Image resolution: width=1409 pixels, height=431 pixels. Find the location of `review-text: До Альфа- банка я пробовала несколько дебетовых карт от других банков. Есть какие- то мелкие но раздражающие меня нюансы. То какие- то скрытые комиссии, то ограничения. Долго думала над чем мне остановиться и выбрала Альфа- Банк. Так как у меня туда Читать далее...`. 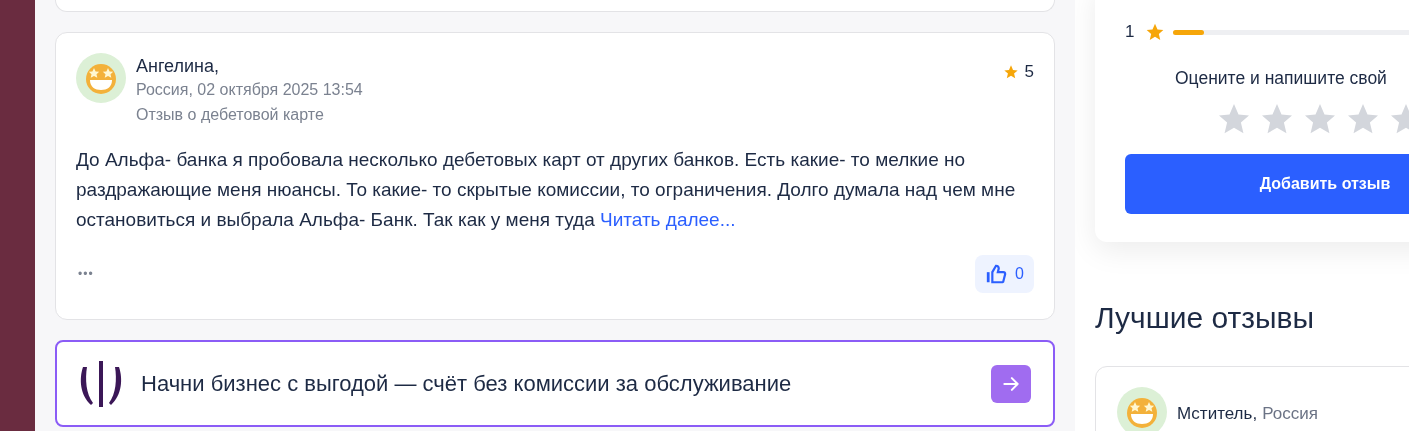

review-text: До Альфа- банка я пробовала несколько дебетовых карт от других банков. Есть какие- то мелкие но раздражающие меня нюансы. То какие- то скрытые комиссии, то ограничения. Долго думала над чем мне остановиться и выбрала Альфа- Банк. Так как у меня туда Читать далее... is located at coordinates (546, 190).